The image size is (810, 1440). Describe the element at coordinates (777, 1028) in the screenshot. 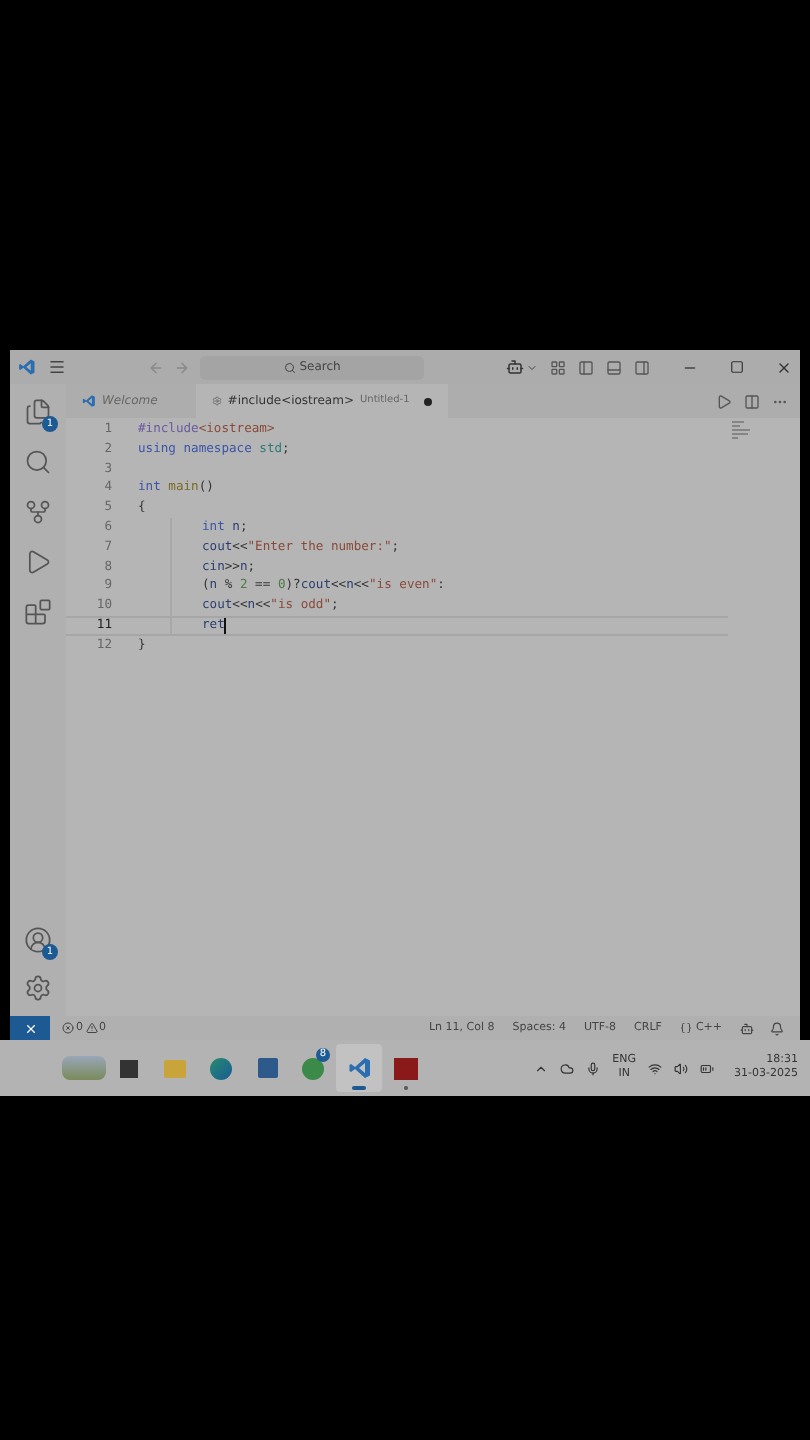

I see `bell-icon` at that location.